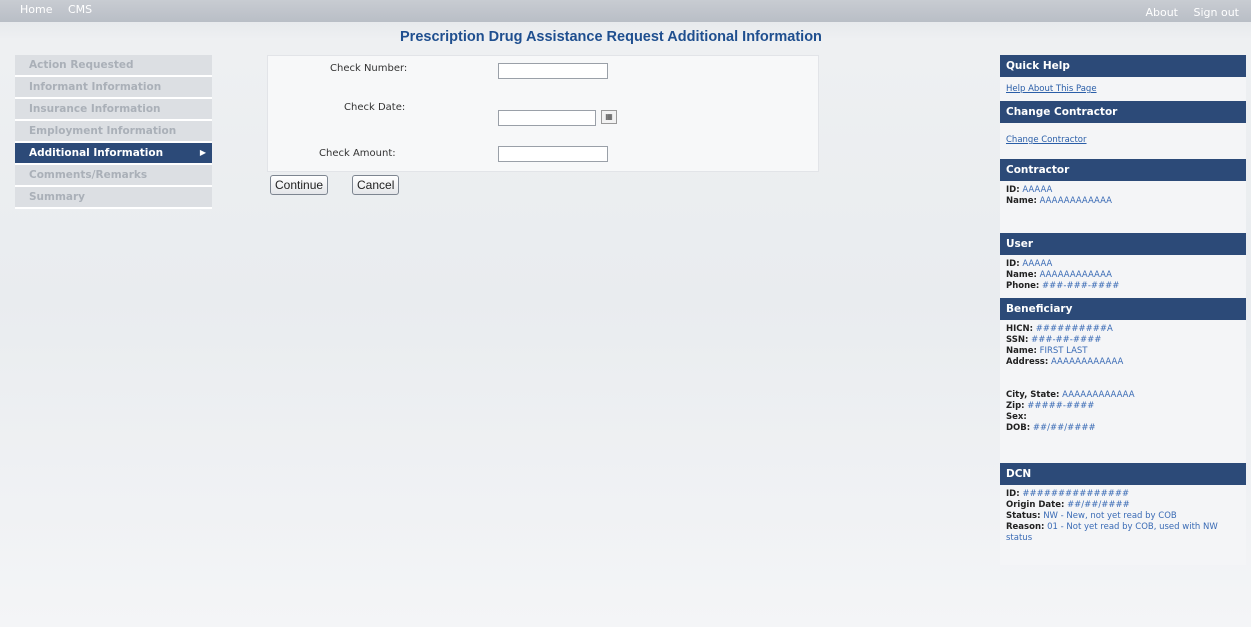  What do you see at coordinates (553, 71) in the screenshot?
I see `check-number-input` at bounding box center [553, 71].